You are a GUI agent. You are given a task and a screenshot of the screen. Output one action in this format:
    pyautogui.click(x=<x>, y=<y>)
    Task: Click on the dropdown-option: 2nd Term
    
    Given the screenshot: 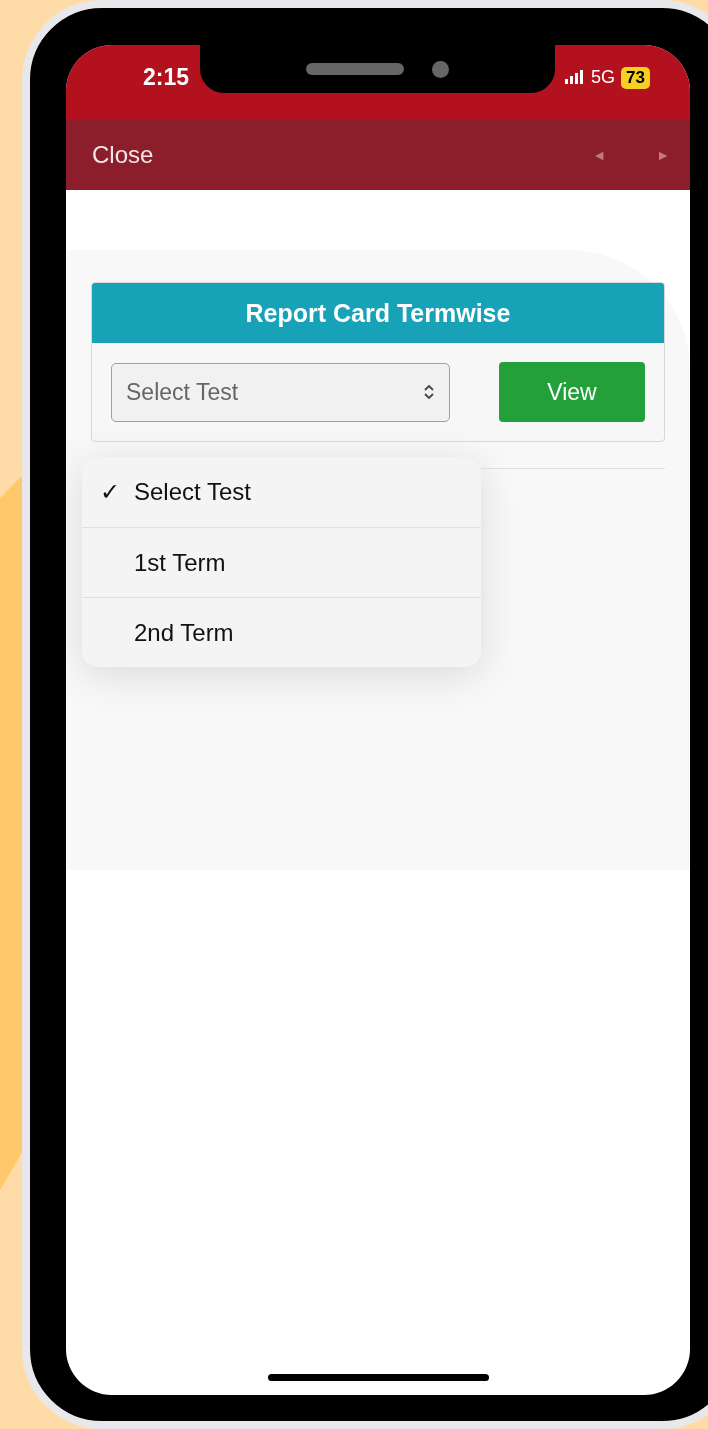 What is the action you would take?
    pyautogui.click(x=281, y=632)
    